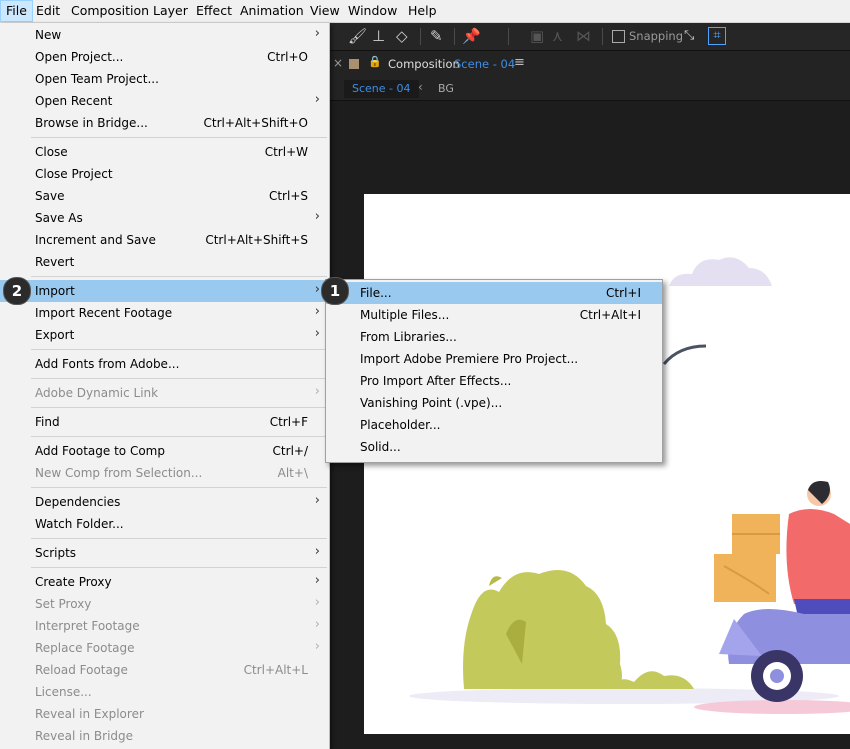 This screenshot has width=850, height=749. What do you see at coordinates (590, 64) in the screenshot?
I see `composition-panel-header: × 🔒 Composition Scene - 04 ≡` at bounding box center [590, 64].